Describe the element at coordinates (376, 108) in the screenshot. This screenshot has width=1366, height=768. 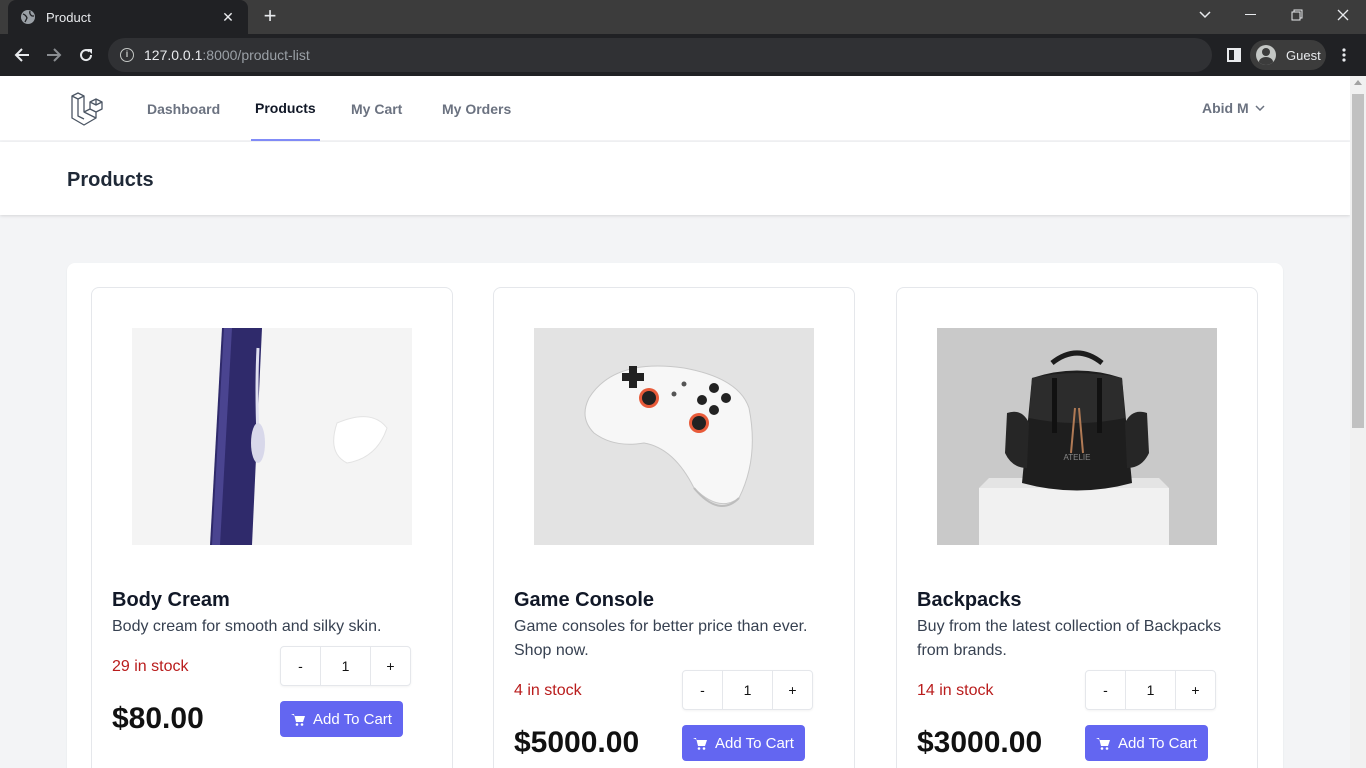
I see `nav-my-cart: My Cart` at that location.